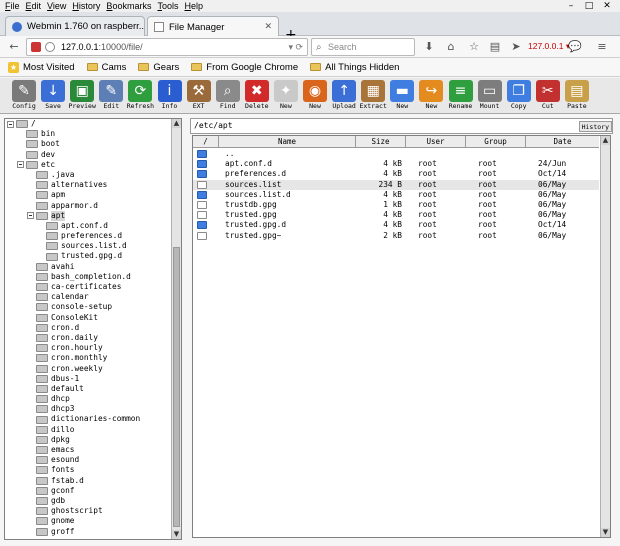 The image size is (620, 546). I want to click on tree-scrollbar: ▲ ▼, so click(176, 329).